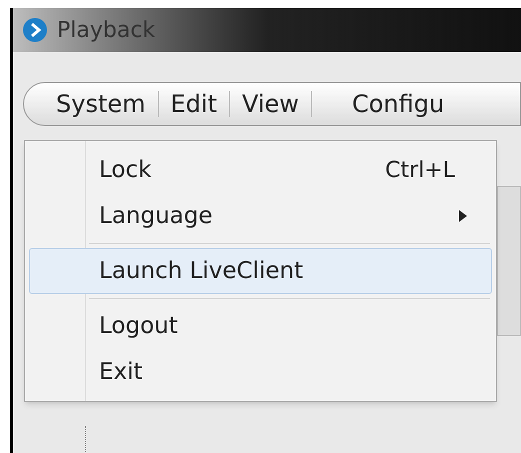 The image size is (521, 453). What do you see at coordinates (260, 216) in the screenshot?
I see `menu-option: Language` at bounding box center [260, 216].